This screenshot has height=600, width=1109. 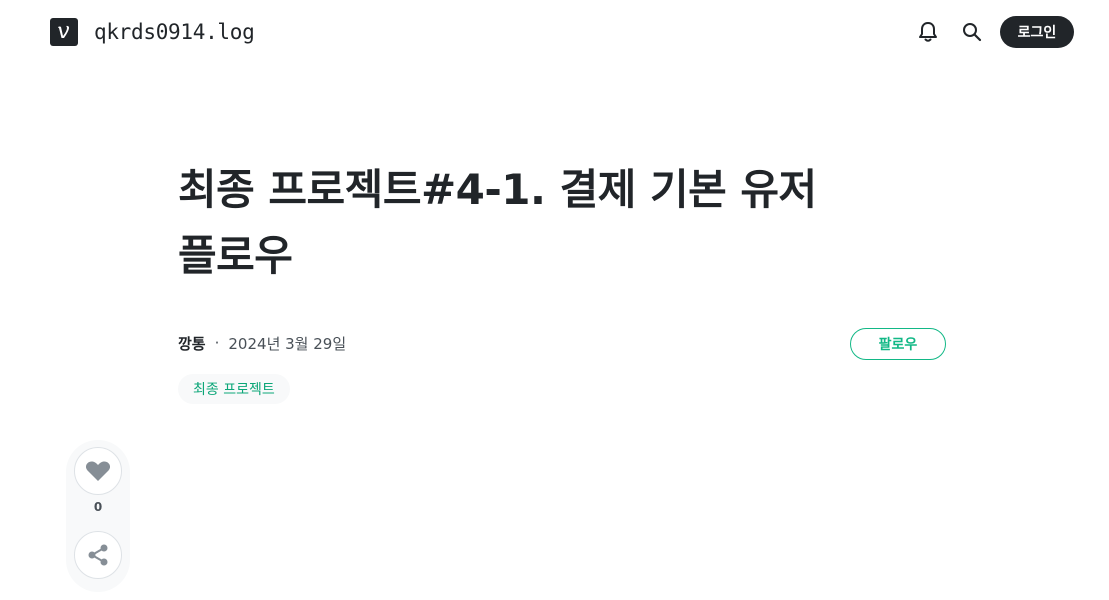 I want to click on velog-logo, so click(x=64, y=32).